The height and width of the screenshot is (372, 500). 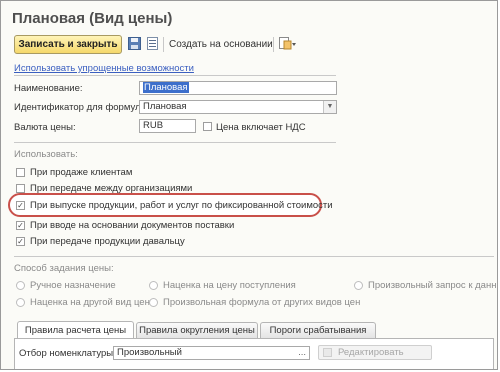 I want to click on radio-custom-formula, so click(x=153, y=302).